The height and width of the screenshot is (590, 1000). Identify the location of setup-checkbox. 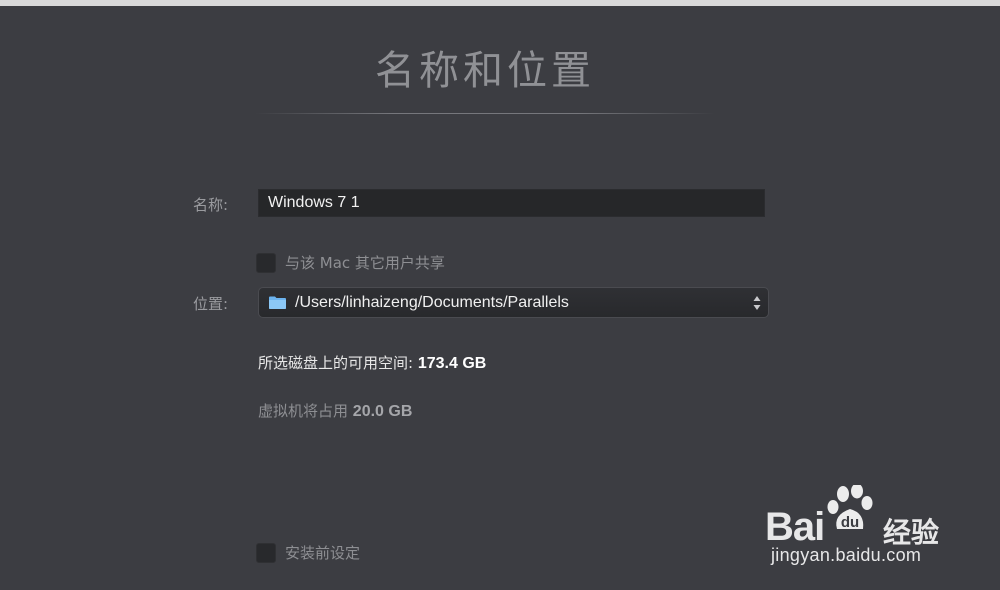
(266, 552).